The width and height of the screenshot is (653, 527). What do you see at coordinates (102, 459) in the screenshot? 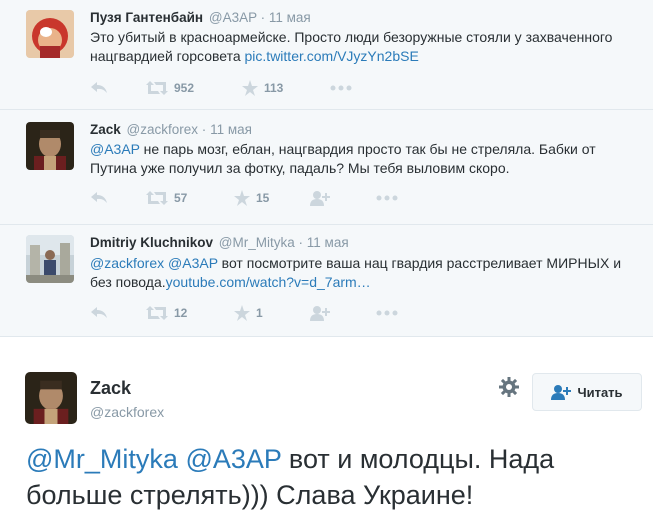
I see `mention-link: @Mr_Mityka` at bounding box center [102, 459].